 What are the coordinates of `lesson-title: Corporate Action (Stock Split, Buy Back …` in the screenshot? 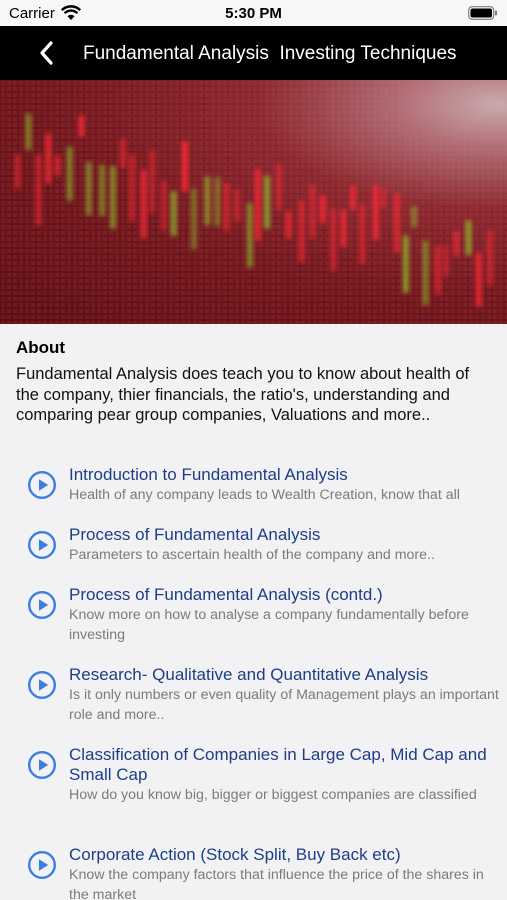 It's located at (235, 854).